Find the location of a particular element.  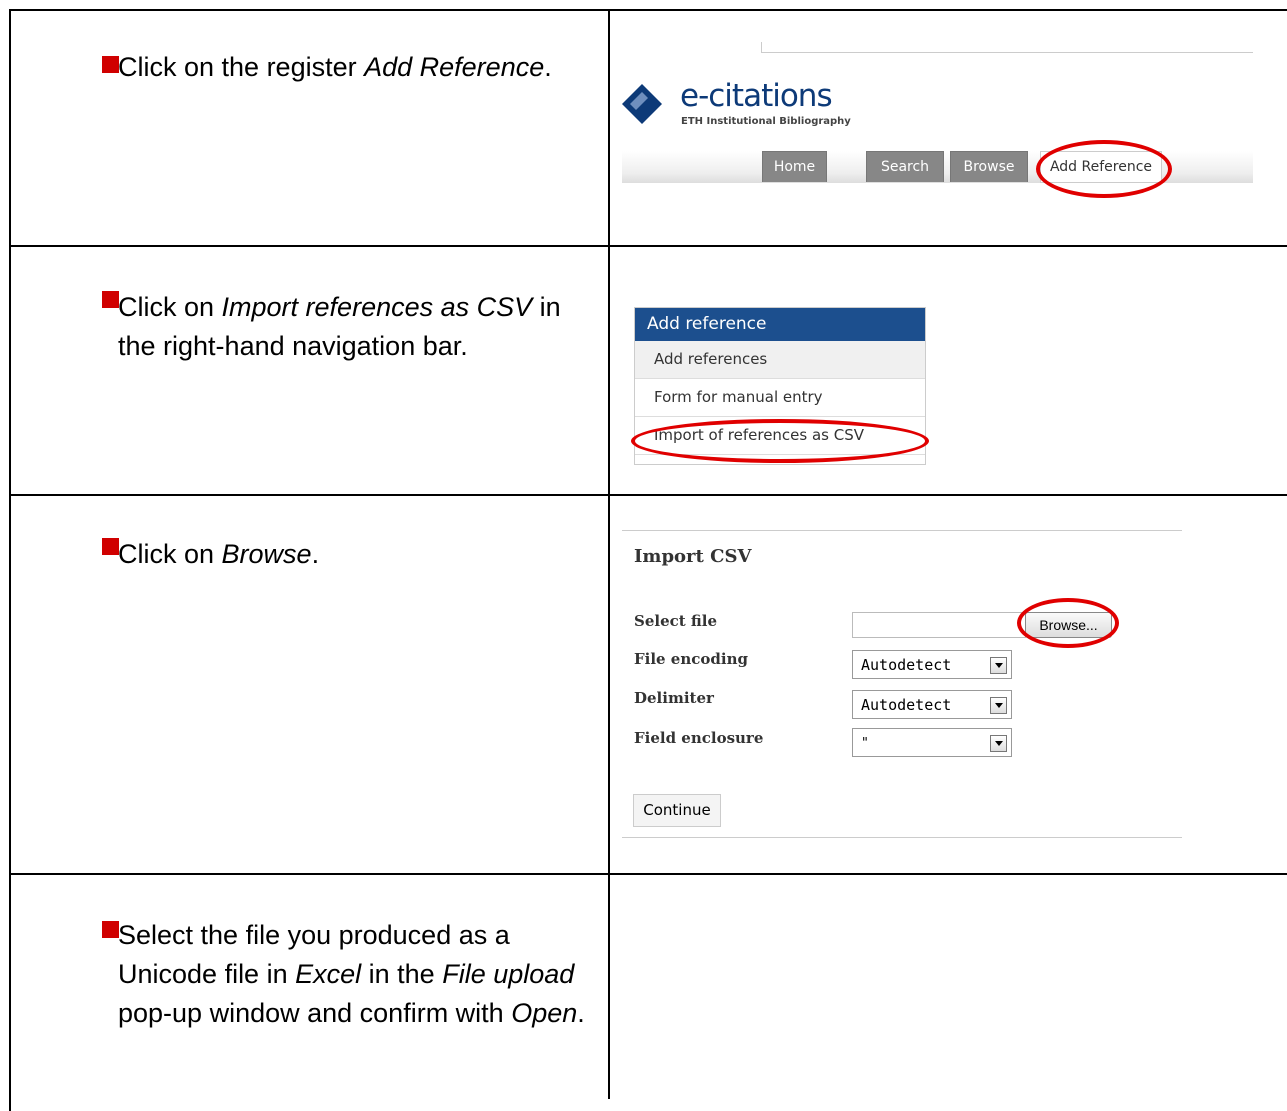

field-enclosure-select: " is located at coordinates (932, 742).